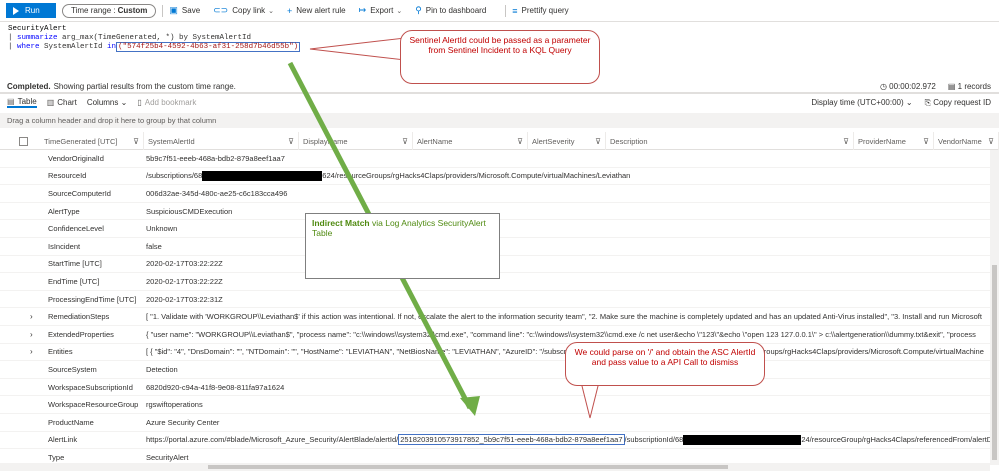 Image resolution: width=999 pixels, height=473 pixels. What do you see at coordinates (545, 10) in the screenshot?
I see `prettify-label: Prettify query` at bounding box center [545, 10].